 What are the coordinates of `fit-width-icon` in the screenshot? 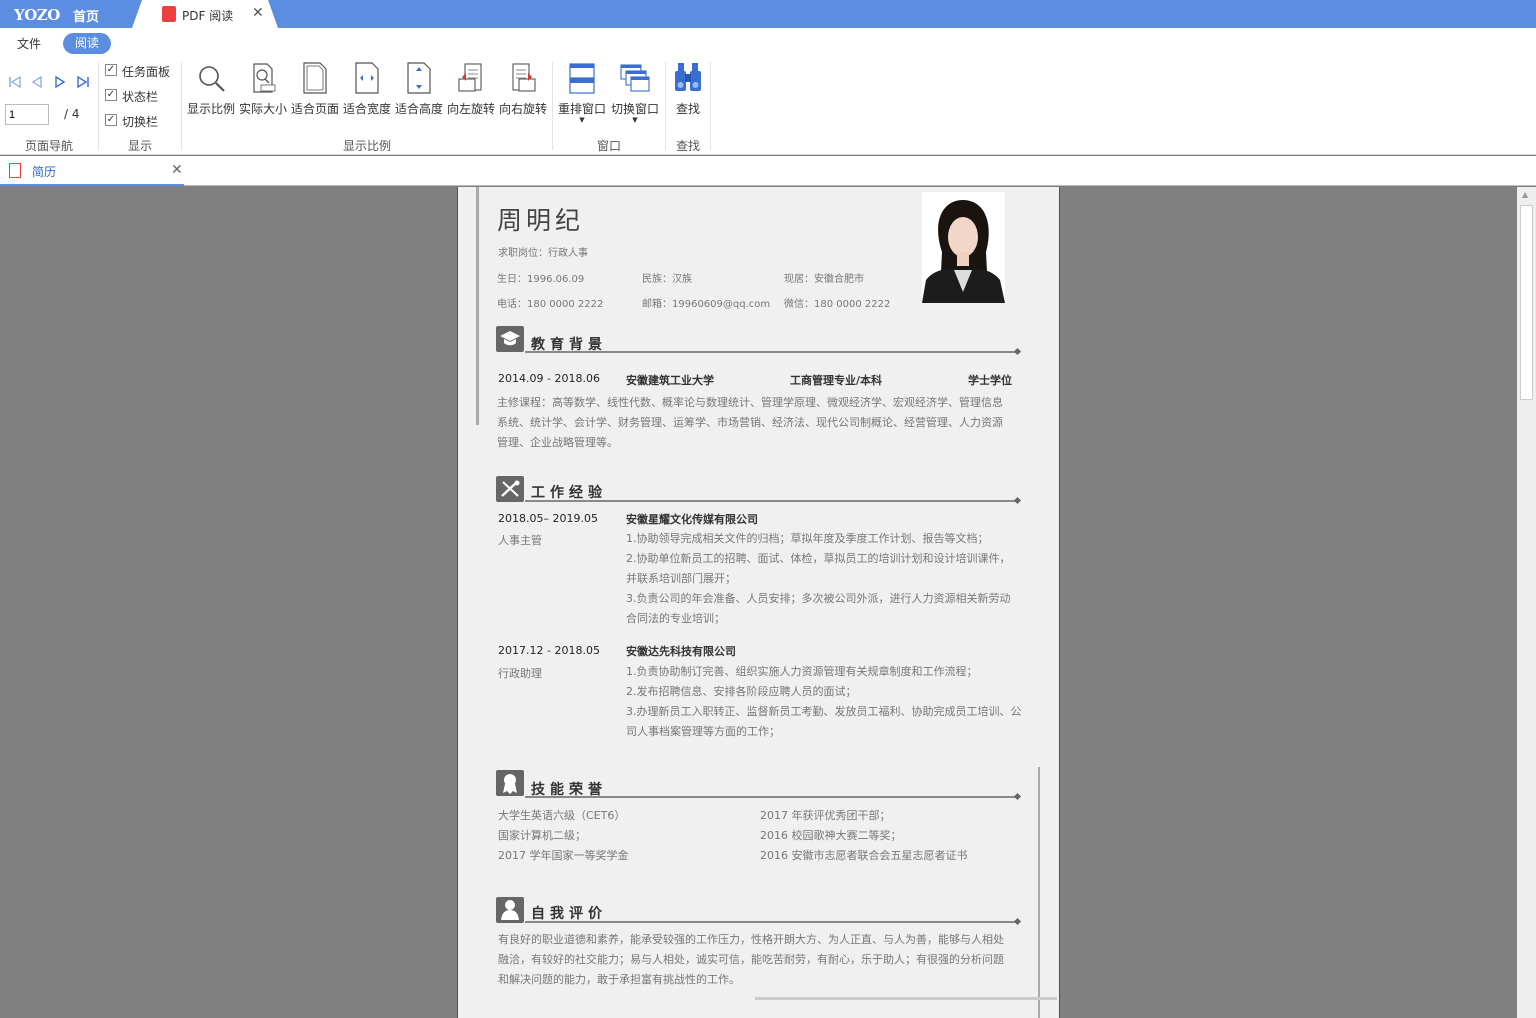 It's located at (367, 78).